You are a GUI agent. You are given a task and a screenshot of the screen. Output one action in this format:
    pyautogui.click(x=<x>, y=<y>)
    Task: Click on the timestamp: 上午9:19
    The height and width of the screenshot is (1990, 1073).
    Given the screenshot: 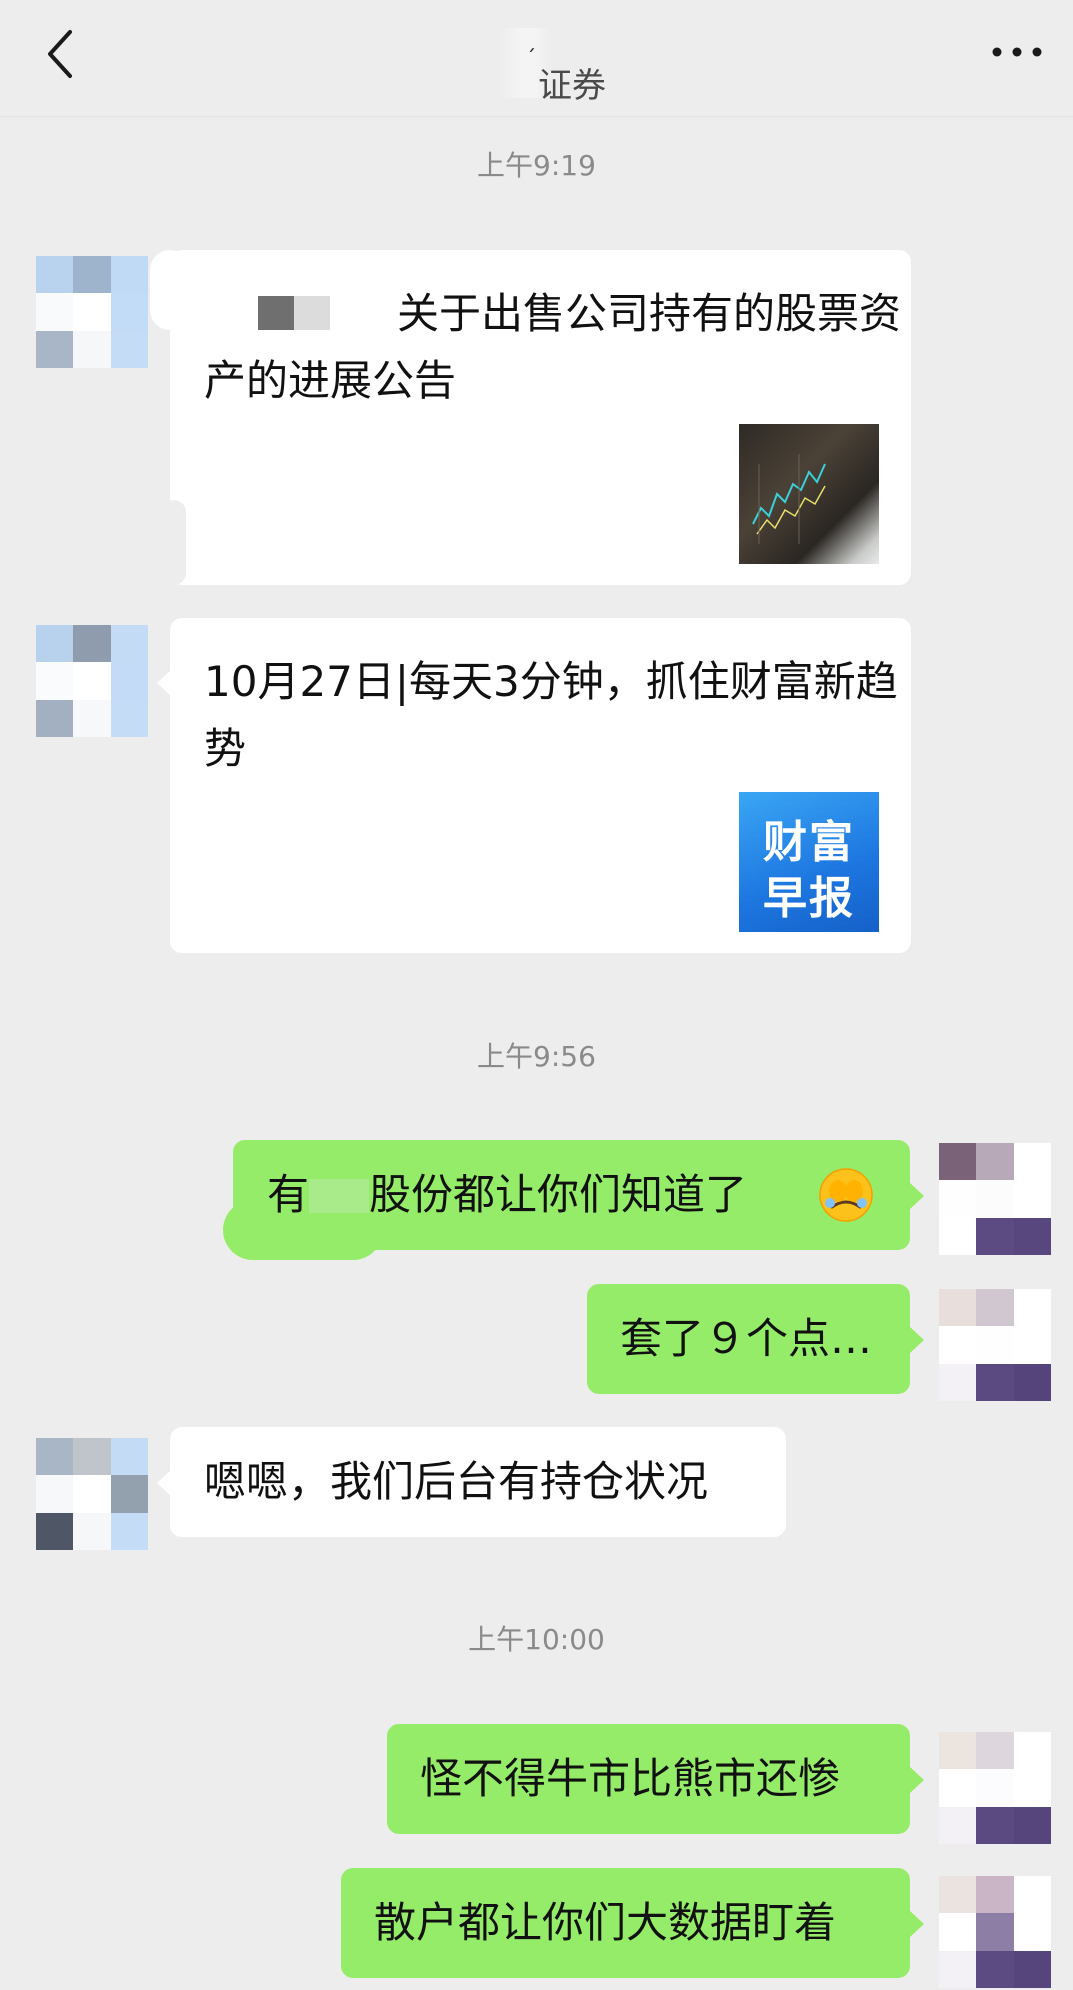 What is the action you would take?
    pyautogui.click(x=536, y=165)
    